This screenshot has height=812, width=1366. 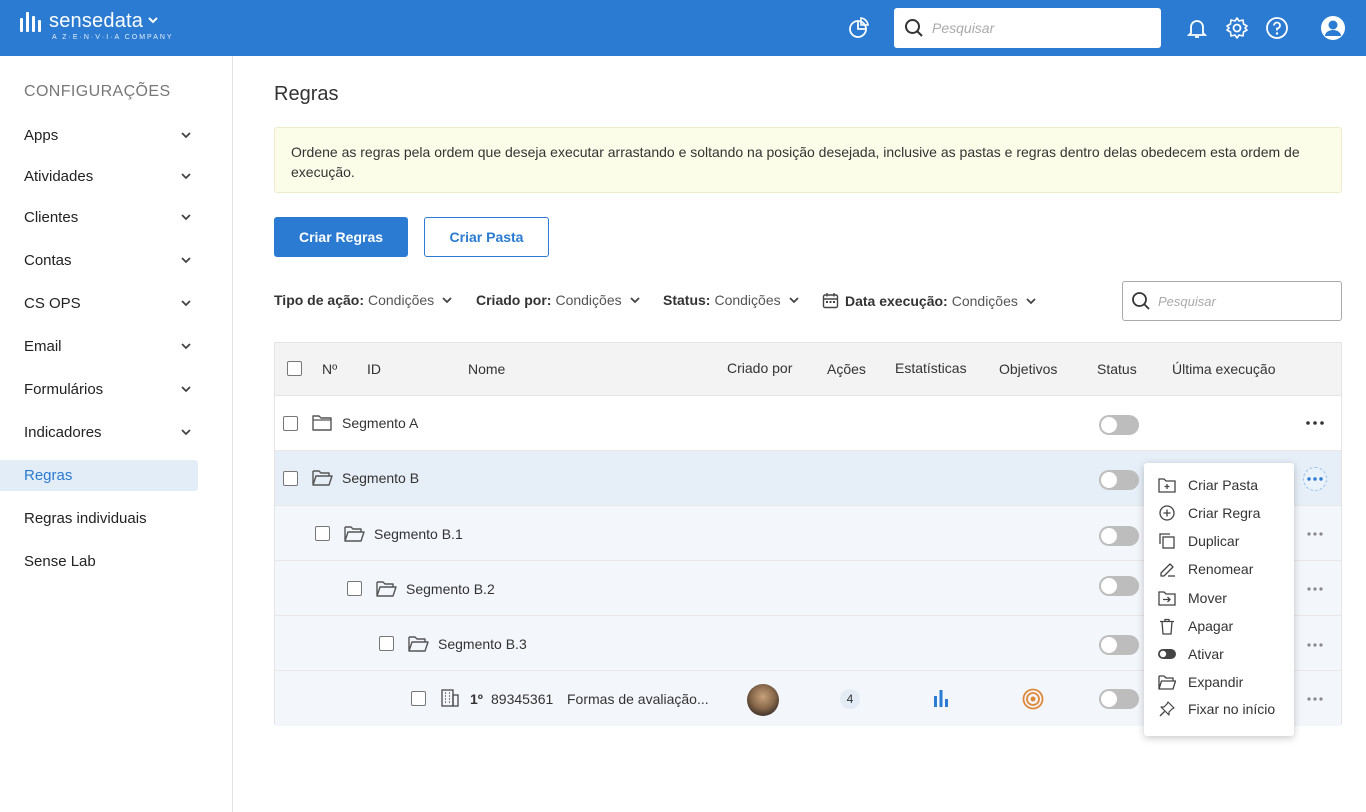 I want to click on menu-item-rename: Renomear, so click(x=1219, y=569).